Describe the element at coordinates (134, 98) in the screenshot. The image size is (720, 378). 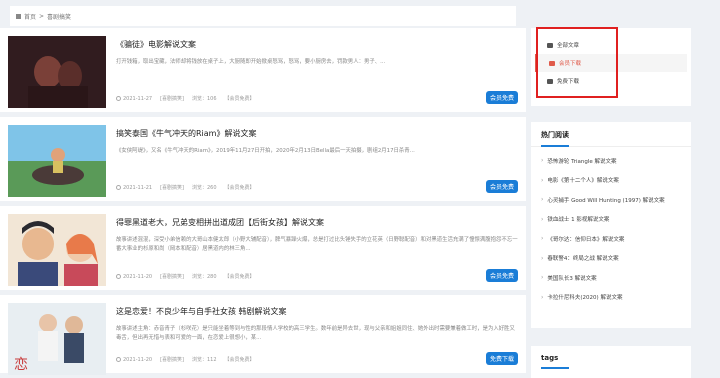
I see `post-date: 2021-11-27` at that location.